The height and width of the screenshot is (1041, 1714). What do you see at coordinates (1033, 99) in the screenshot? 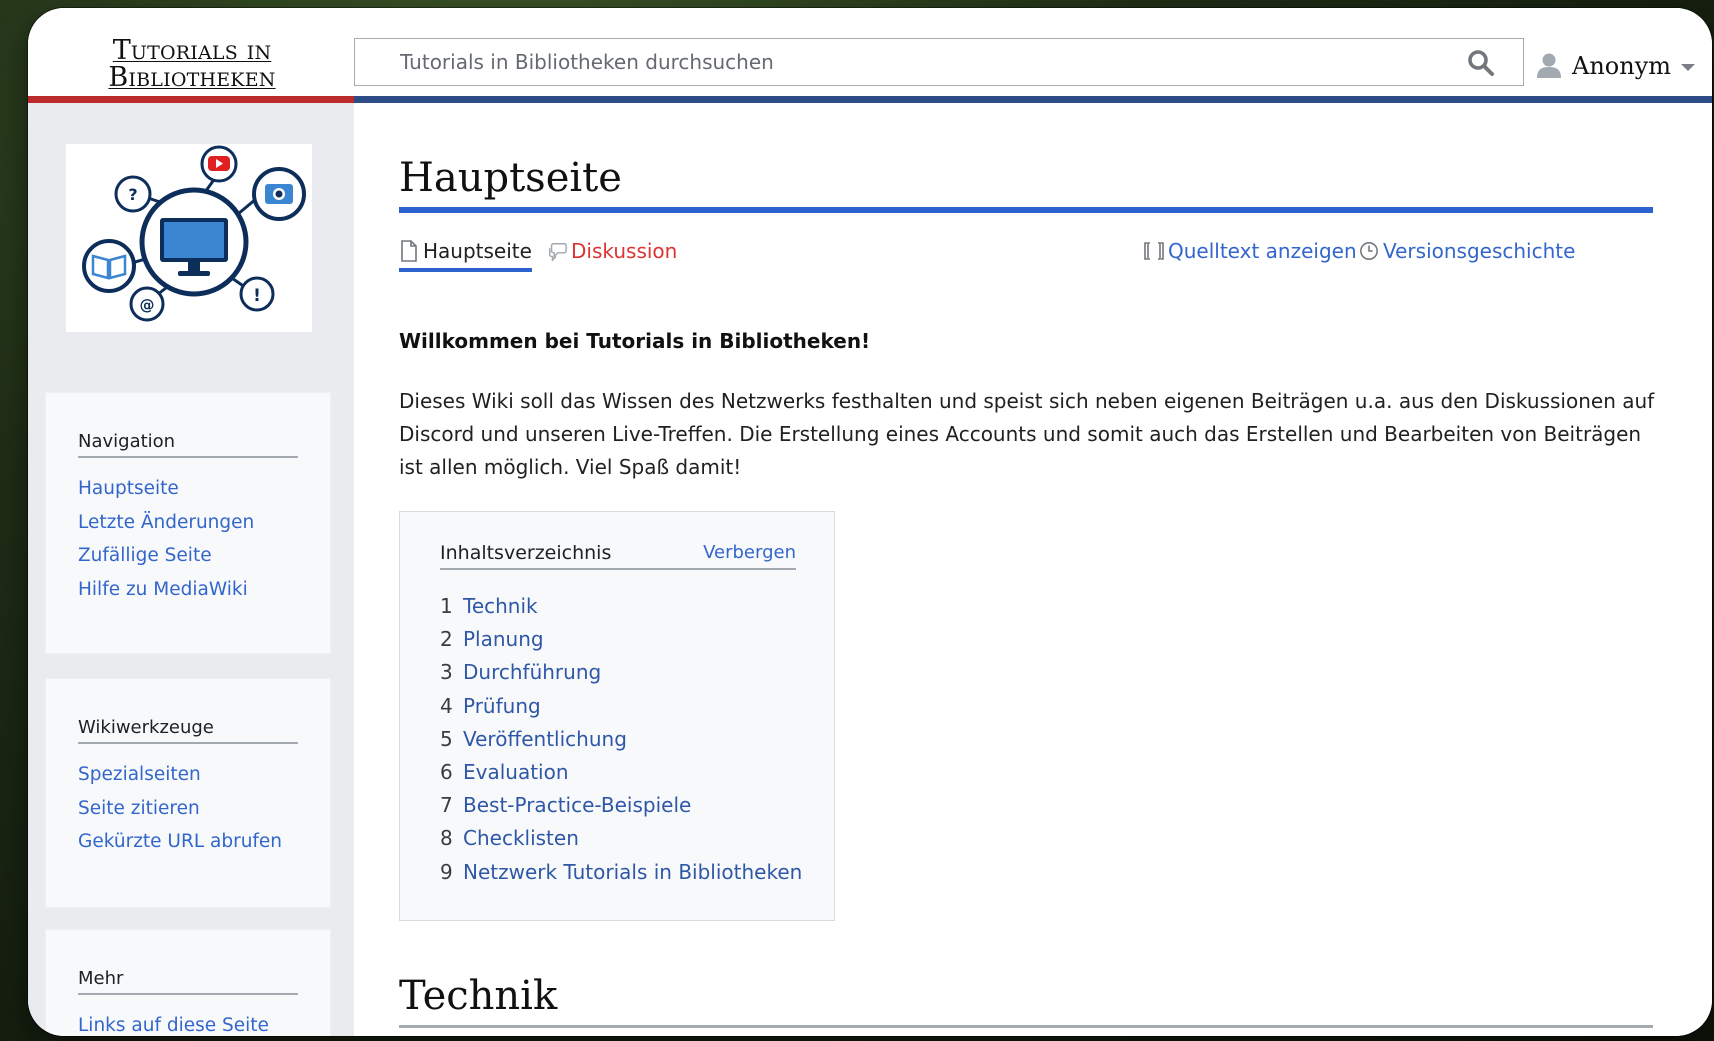
I see `header-stripe-blue` at bounding box center [1033, 99].